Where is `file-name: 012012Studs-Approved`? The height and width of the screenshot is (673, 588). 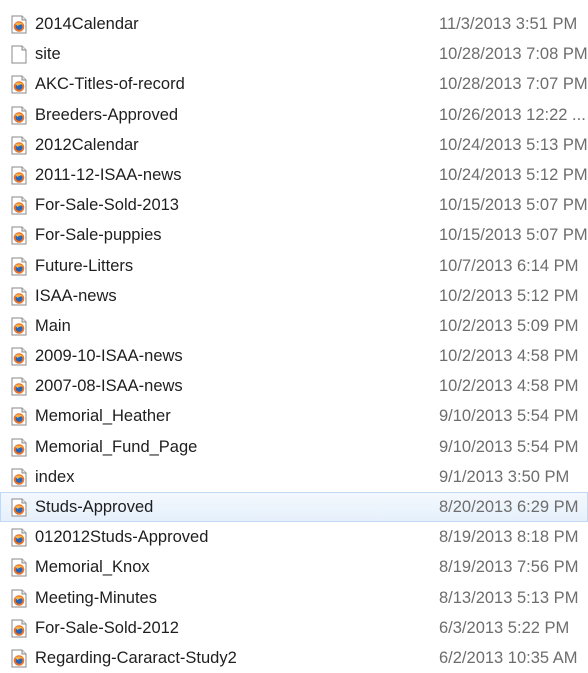 file-name: 012012Studs-Approved is located at coordinates (122, 537).